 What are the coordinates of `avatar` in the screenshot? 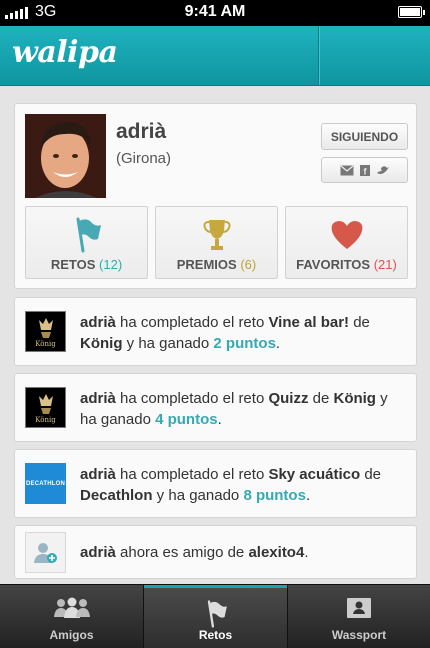 It's located at (65, 156).